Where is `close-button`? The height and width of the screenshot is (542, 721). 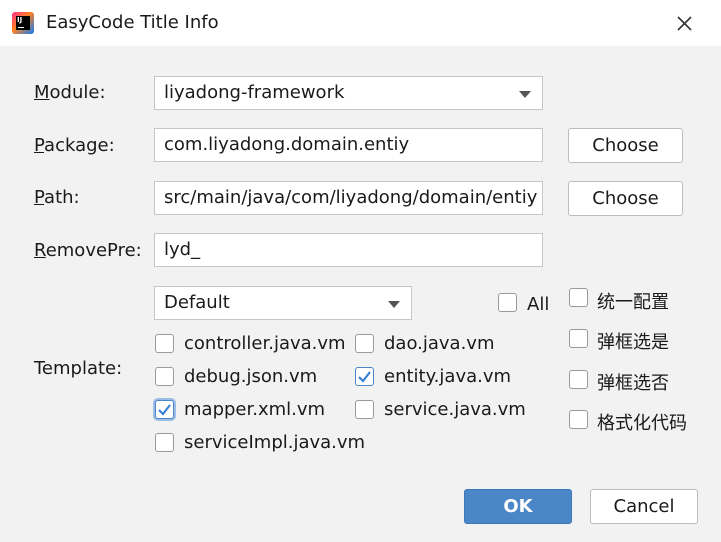 close-button is located at coordinates (684, 23).